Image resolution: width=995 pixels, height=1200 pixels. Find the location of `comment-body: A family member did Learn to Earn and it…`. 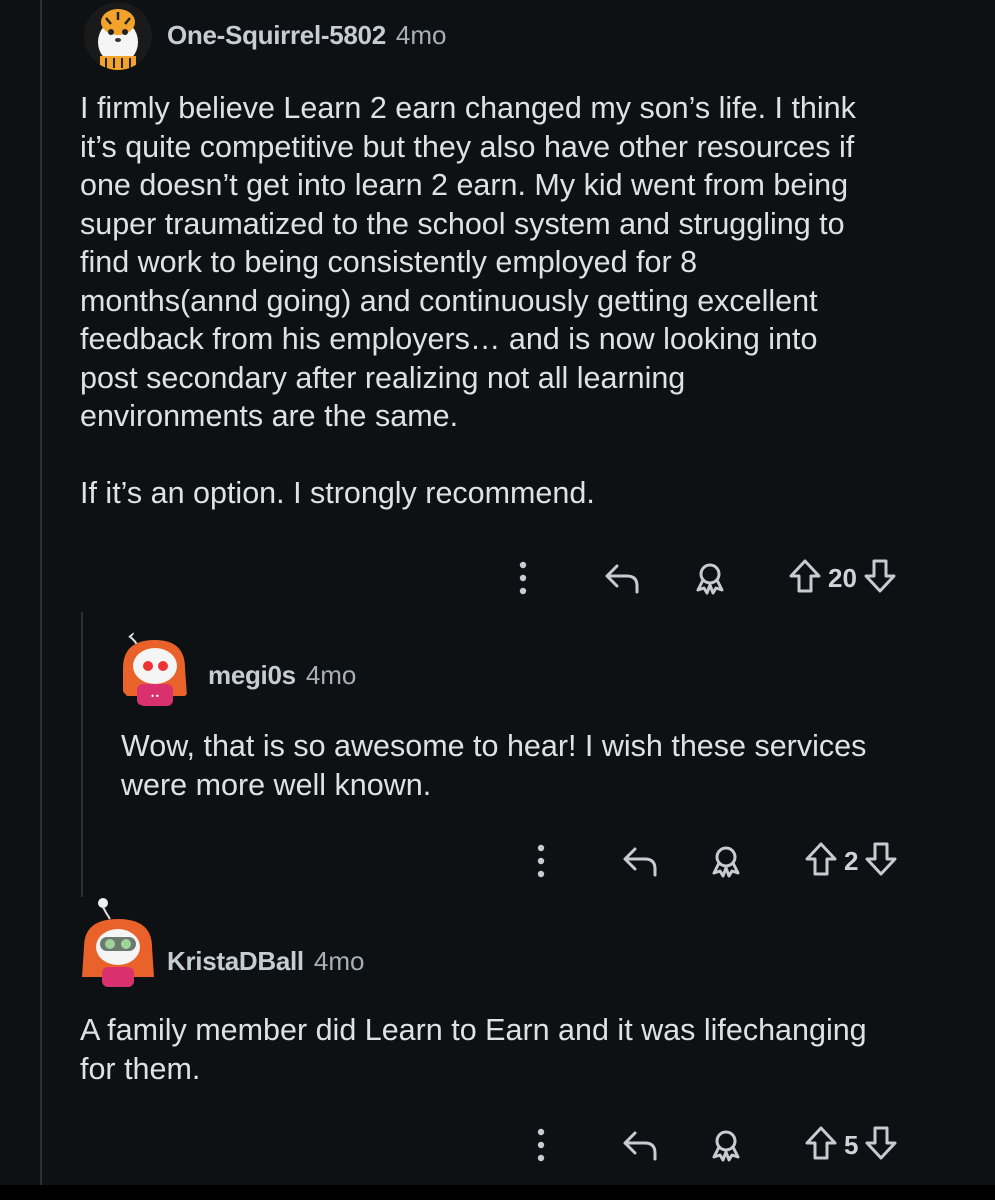

comment-body: A family member did Learn to Earn and it… is located at coordinates (473, 1049).